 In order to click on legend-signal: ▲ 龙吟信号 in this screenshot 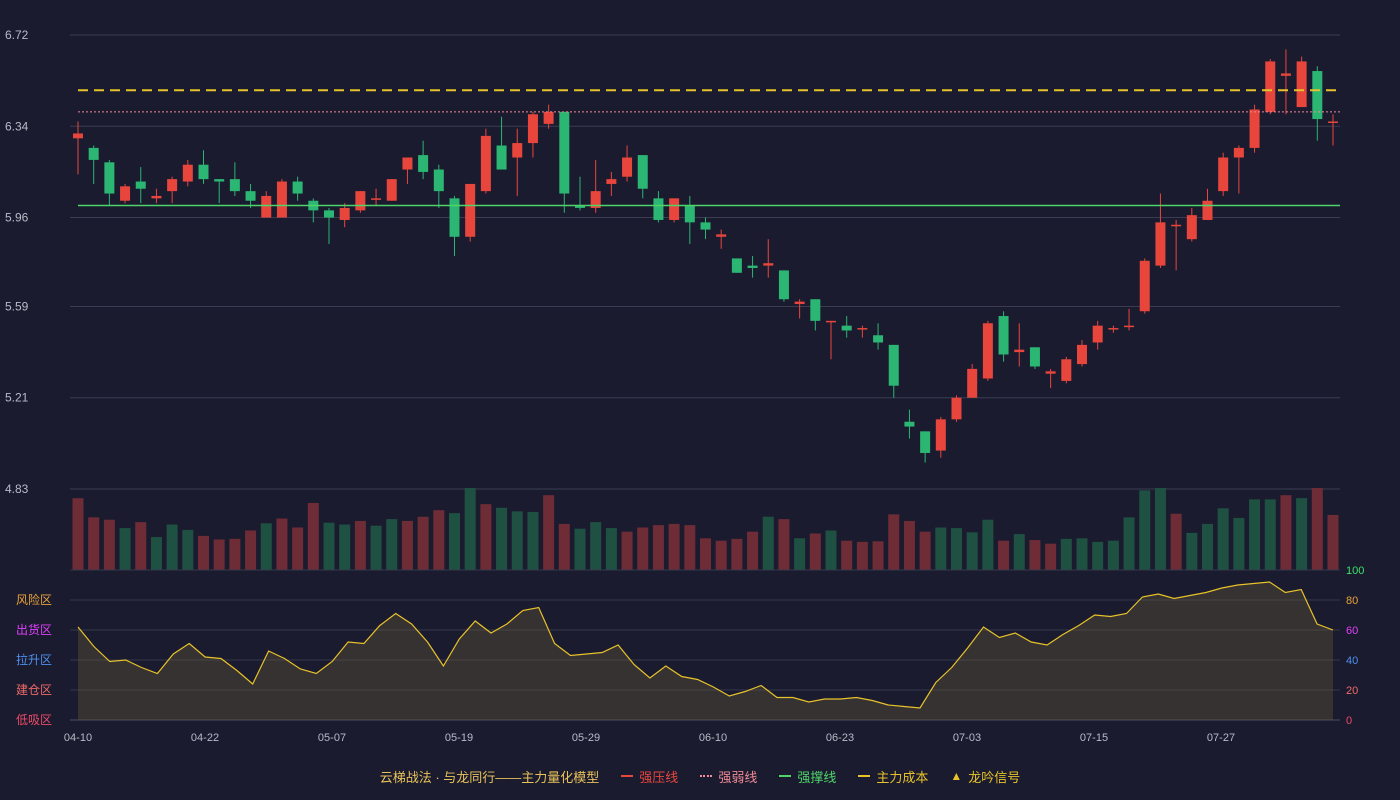, I will do `click(985, 776)`.